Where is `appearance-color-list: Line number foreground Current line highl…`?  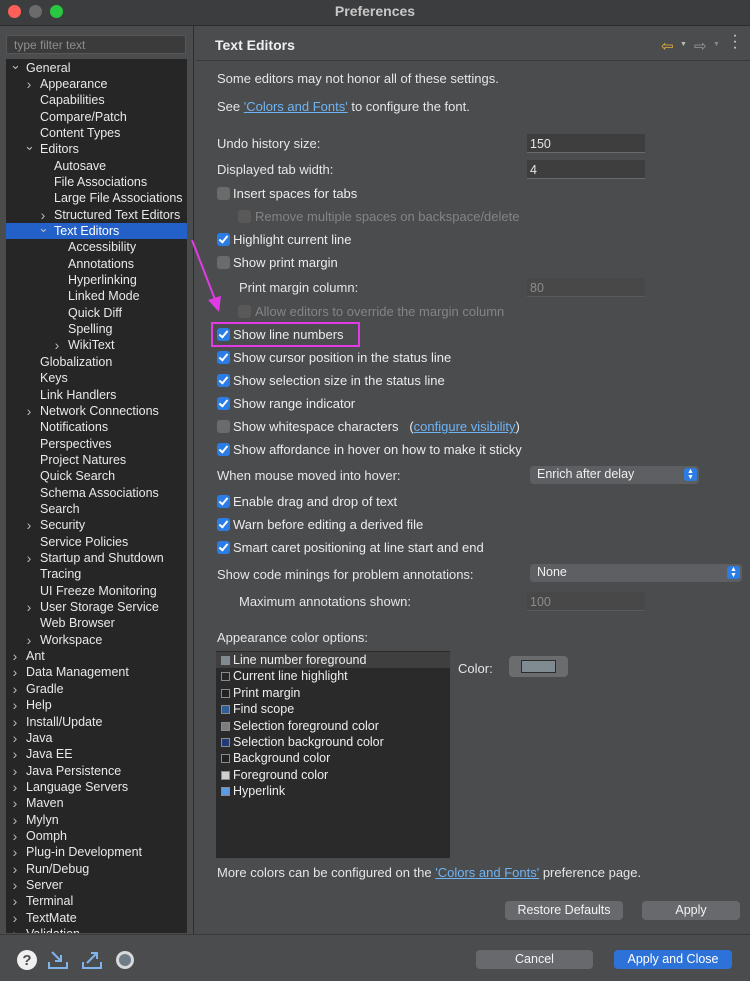 appearance-color-list: Line number foreground Current line highl… is located at coordinates (333, 754).